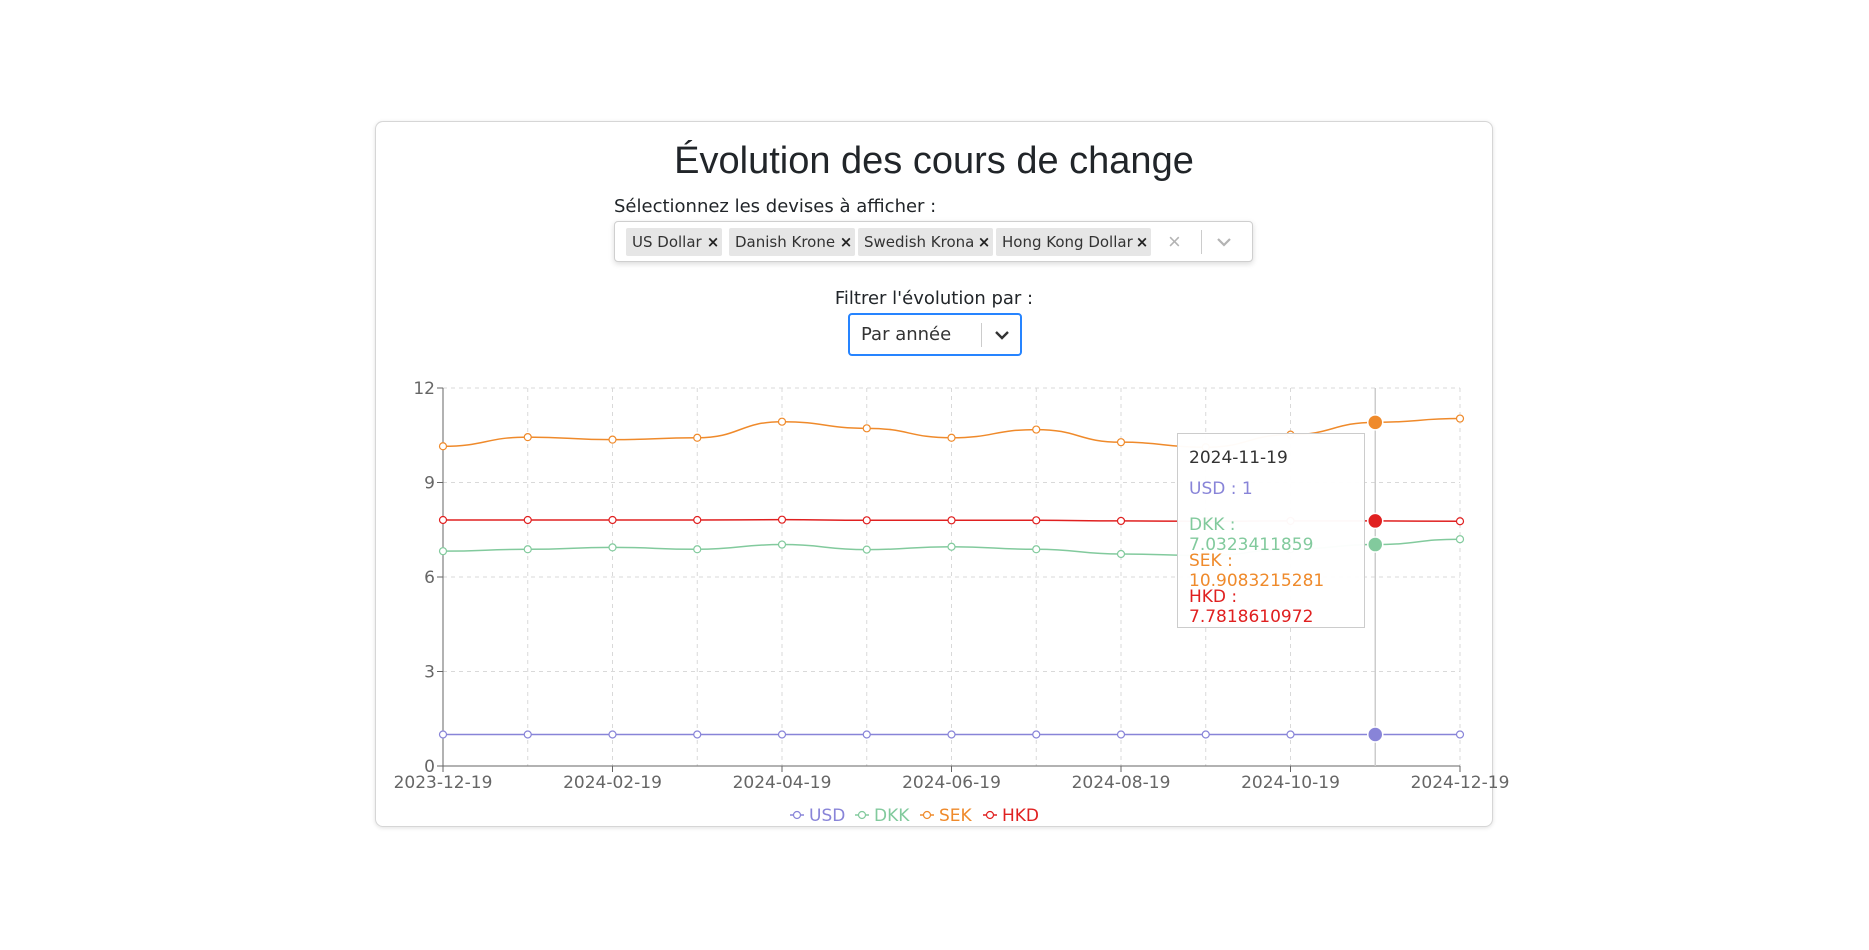 This screenshot has width=1869, height=950. Describe the element at coordinates (429, 578) in the screenshot. I see `y-tick-label: 6` at that location.